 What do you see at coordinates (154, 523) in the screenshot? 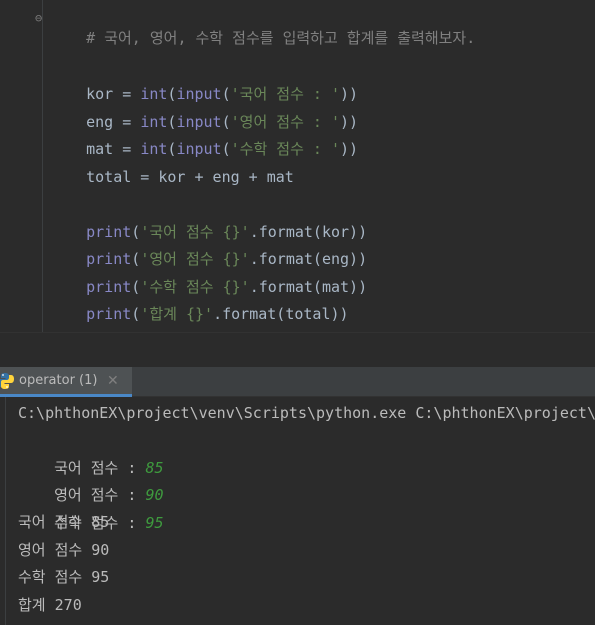
I see `user-input-value: 95` at bounding box center [154, 523].